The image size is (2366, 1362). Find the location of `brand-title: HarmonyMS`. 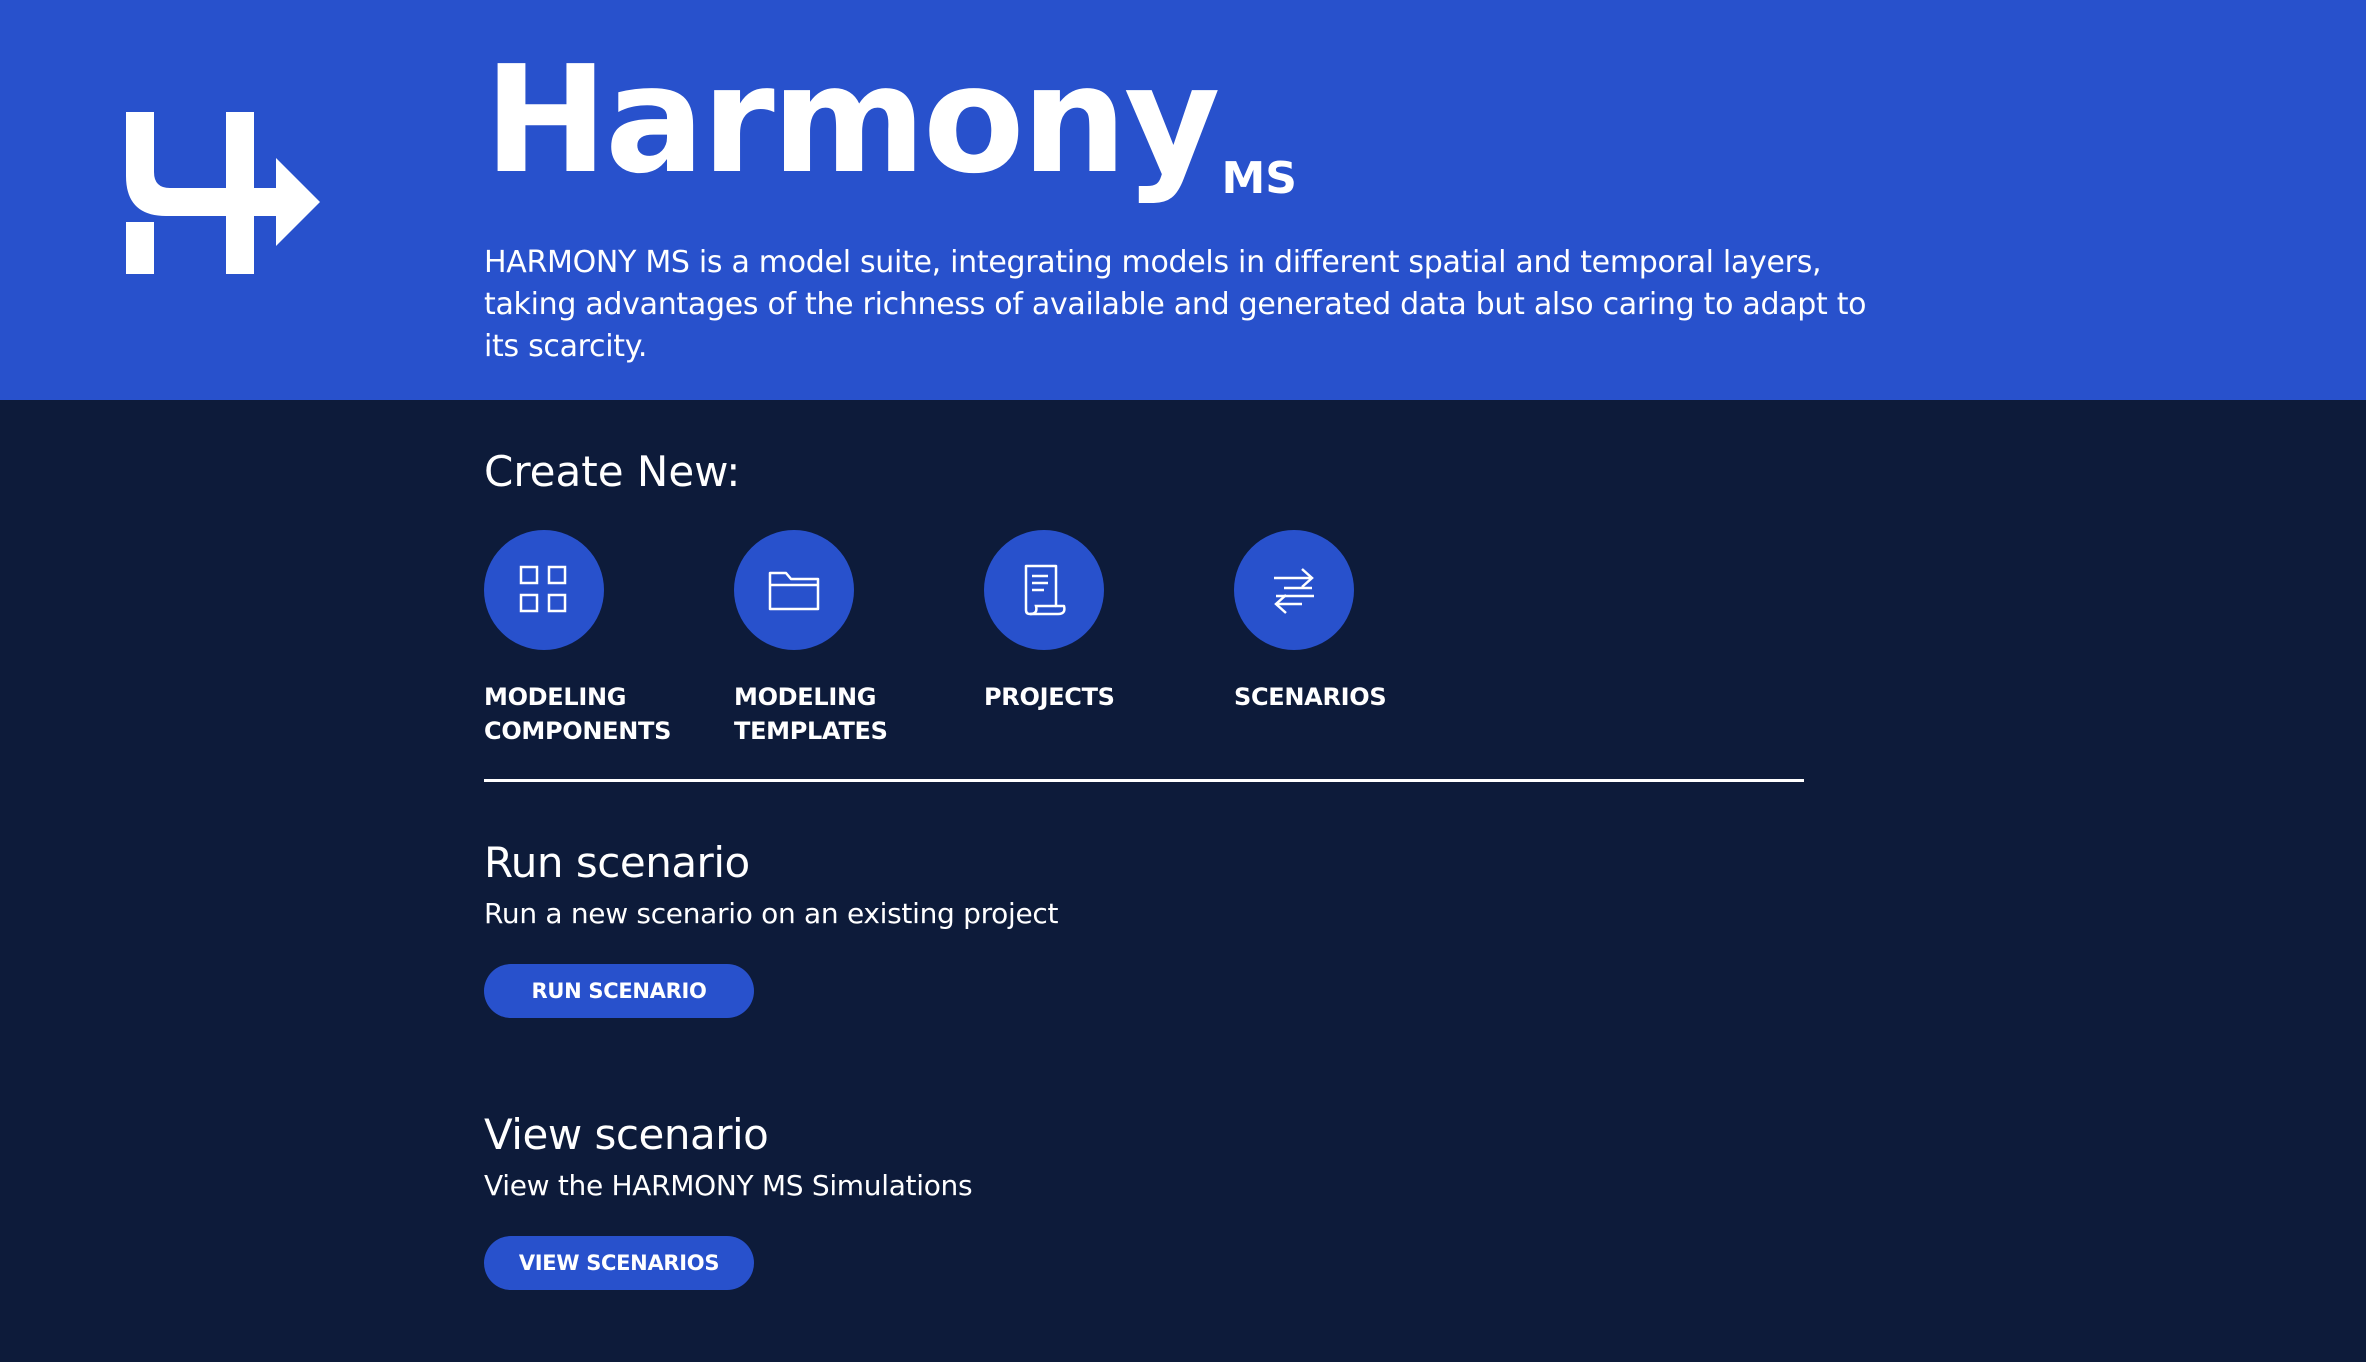

brand-title: HarmonyMS is located at coordinates (890, 120).